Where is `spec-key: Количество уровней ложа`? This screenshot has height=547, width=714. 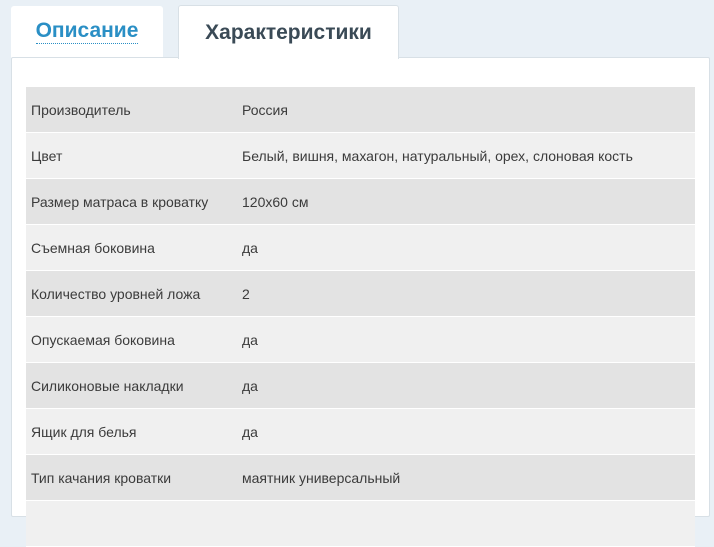 spec-key: Количество уровней ложа is located at coordinates (125, 293).